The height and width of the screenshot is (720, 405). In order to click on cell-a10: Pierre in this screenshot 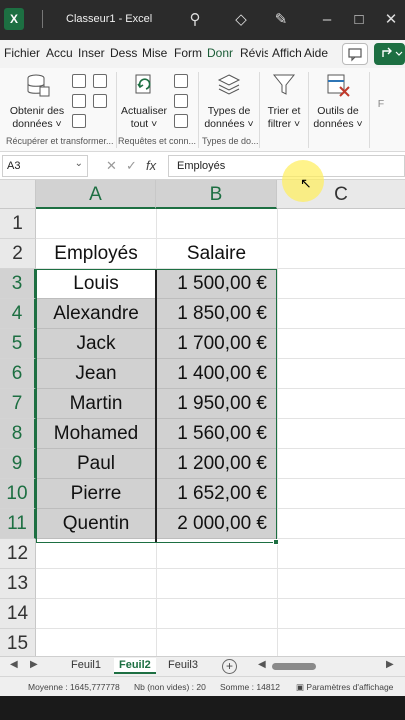, I will do `click(96, 494)`.